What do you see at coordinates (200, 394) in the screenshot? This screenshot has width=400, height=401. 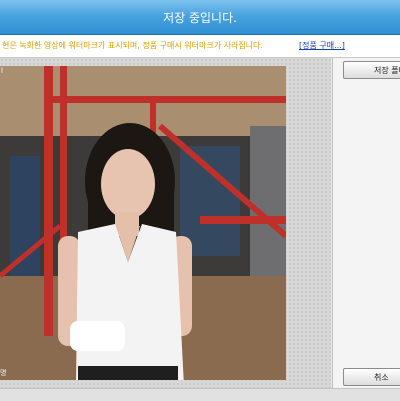 I see `bottom-strip` at bounding box center [200, 394].